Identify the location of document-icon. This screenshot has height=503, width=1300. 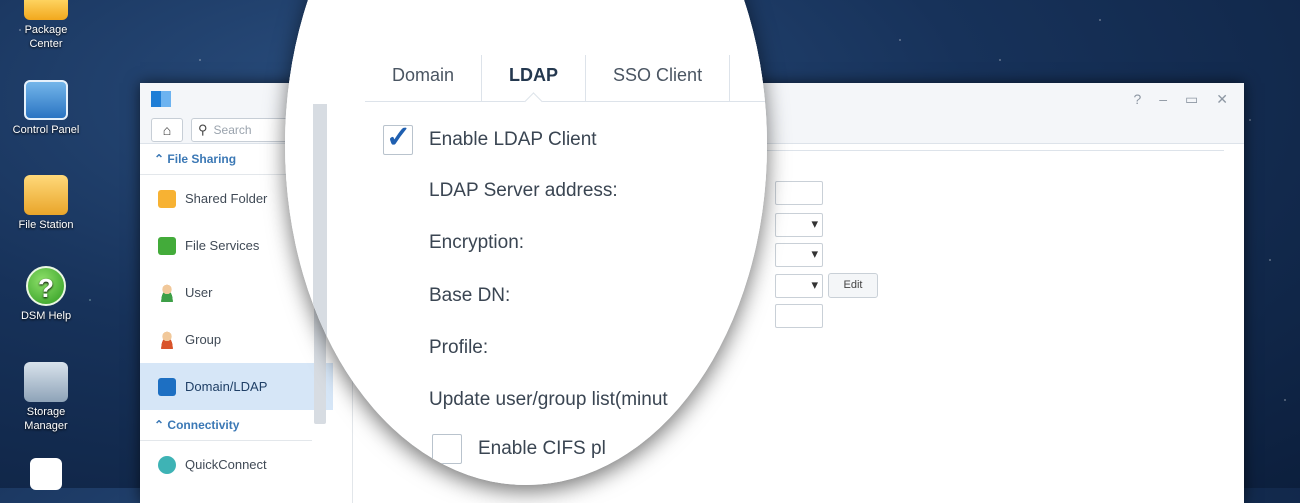
(46, 474).